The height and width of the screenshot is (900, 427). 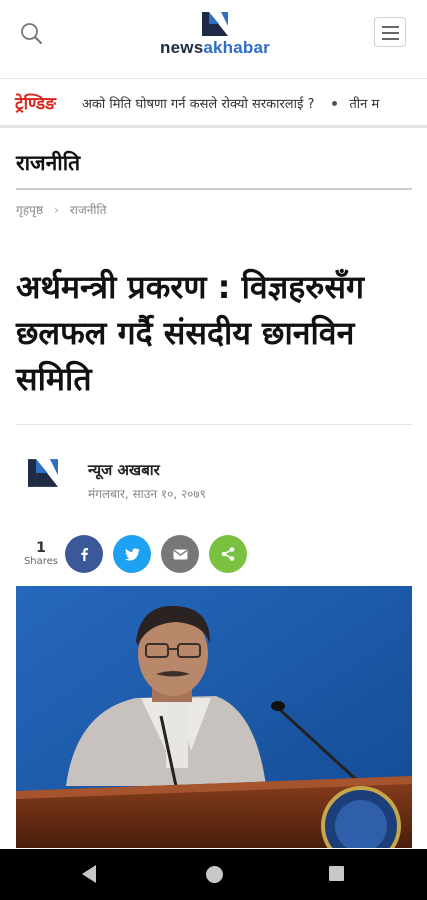 I want to click on generic-share-button, so click(x=228, y=554).